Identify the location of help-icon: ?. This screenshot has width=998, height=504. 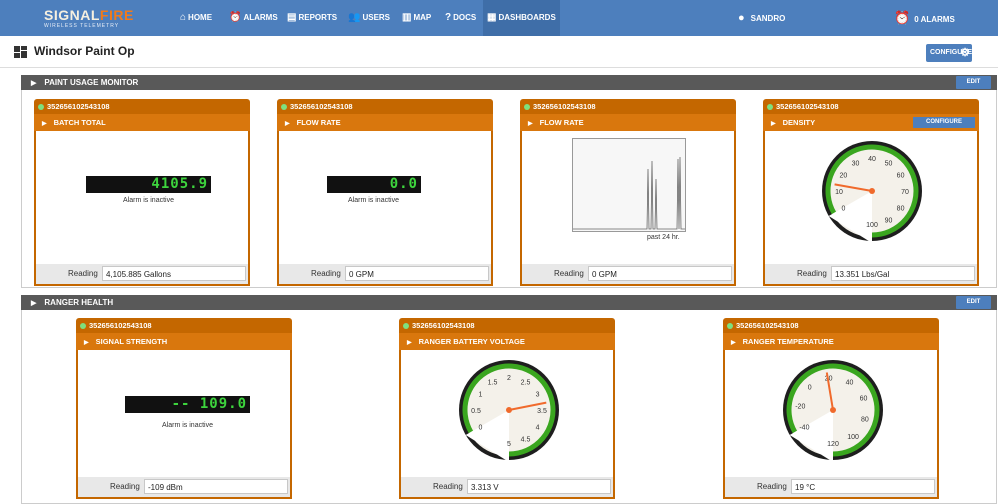
(448, 17).